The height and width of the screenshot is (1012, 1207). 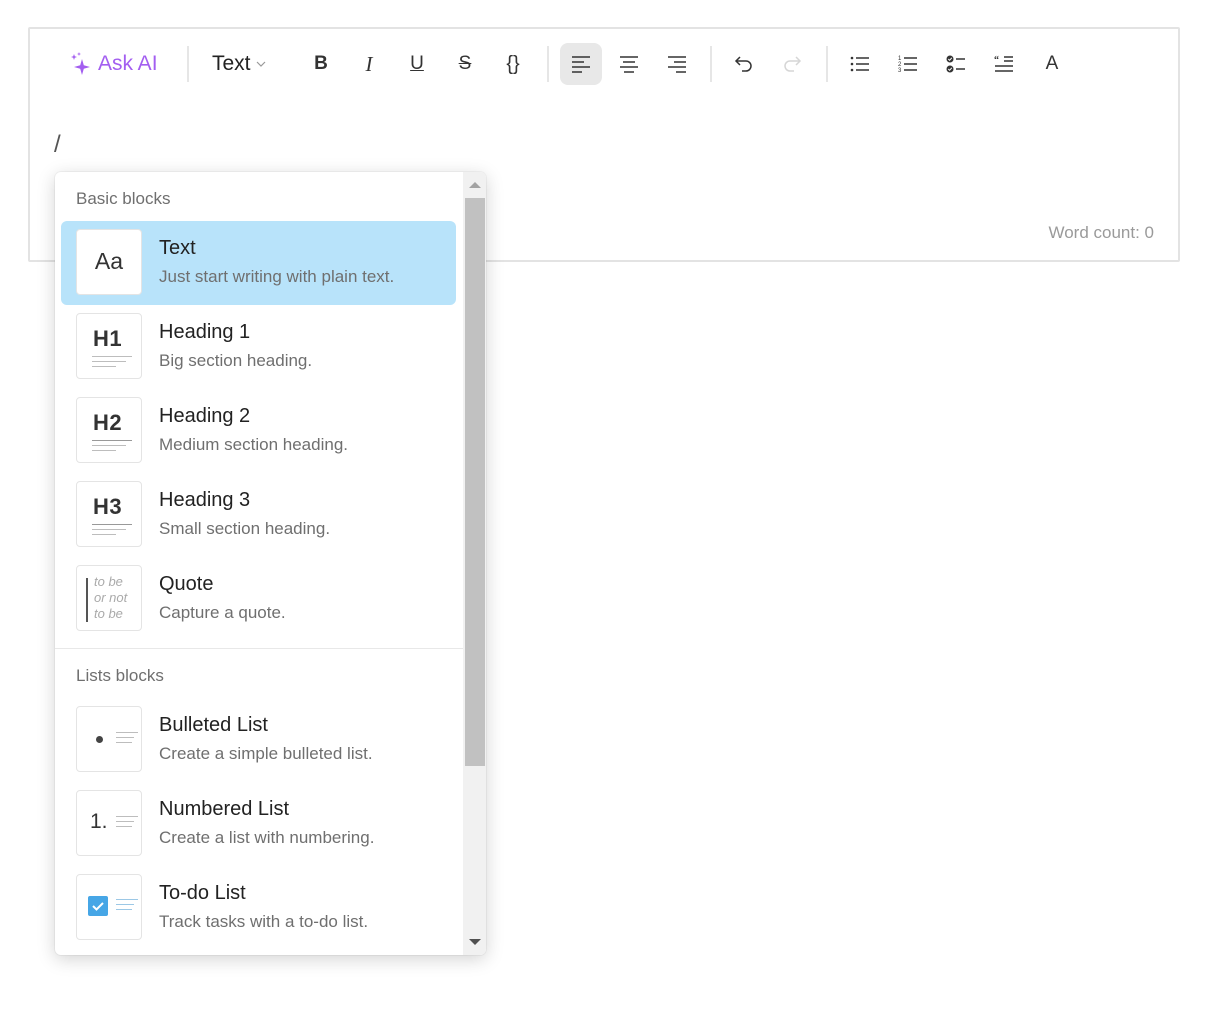 I want to click on numbered-list-button: 123, so click(x=908, y=64).